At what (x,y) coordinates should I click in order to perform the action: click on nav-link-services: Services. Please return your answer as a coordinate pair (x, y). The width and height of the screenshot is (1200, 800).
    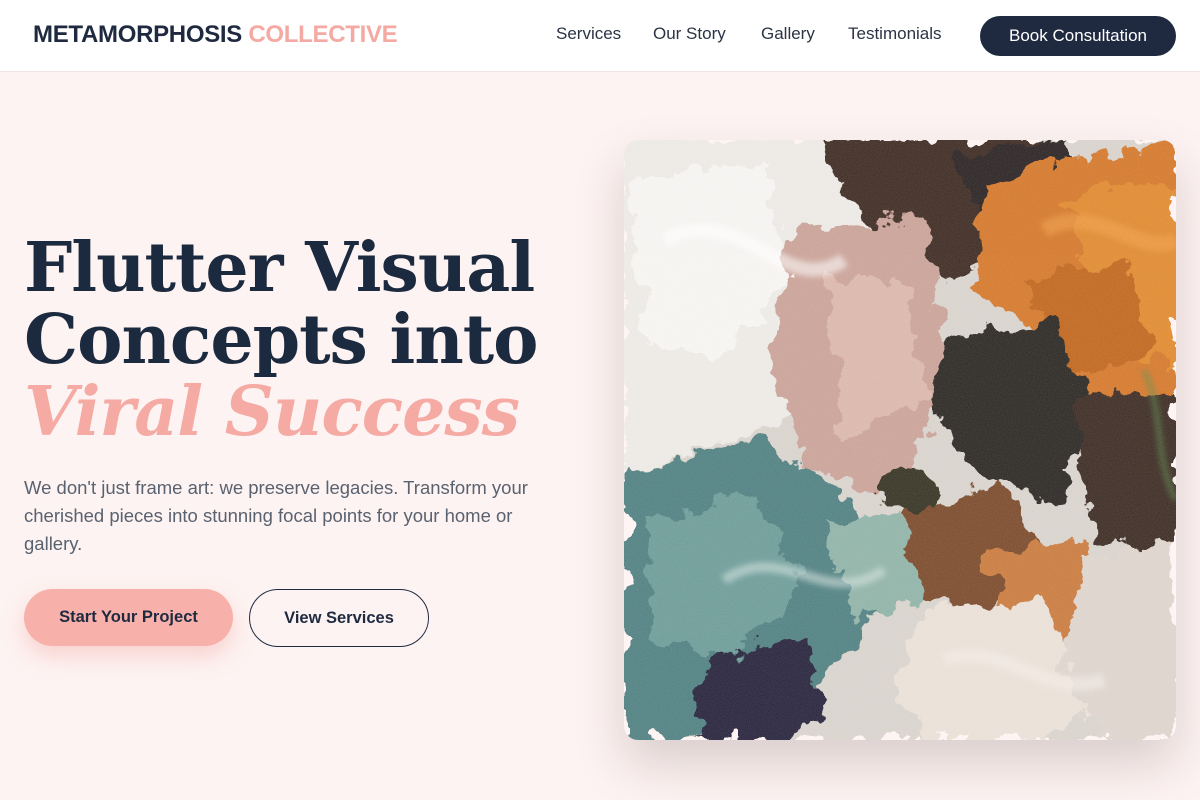
    Looking at the image, I should click on (588, 34).